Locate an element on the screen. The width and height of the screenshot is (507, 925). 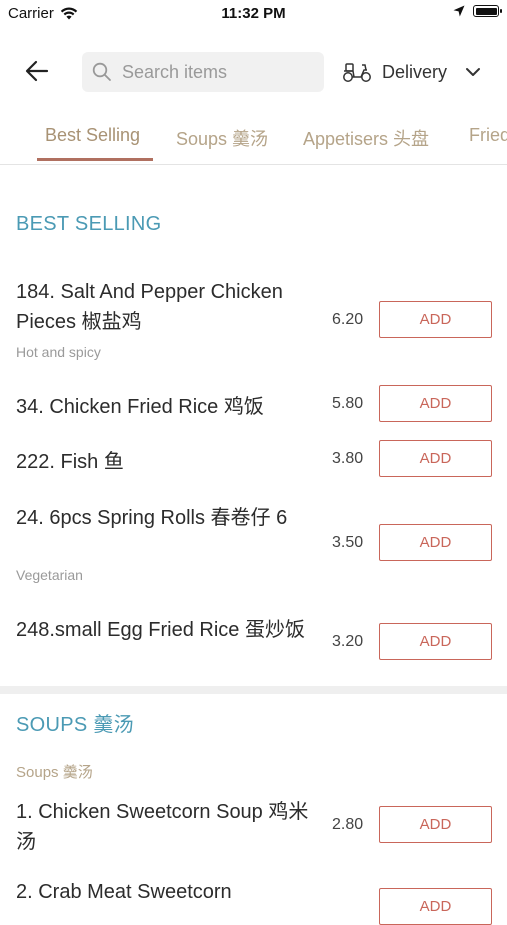
section-title-soups: SOUPS 羹汤 is located at coordinates (75, 725).